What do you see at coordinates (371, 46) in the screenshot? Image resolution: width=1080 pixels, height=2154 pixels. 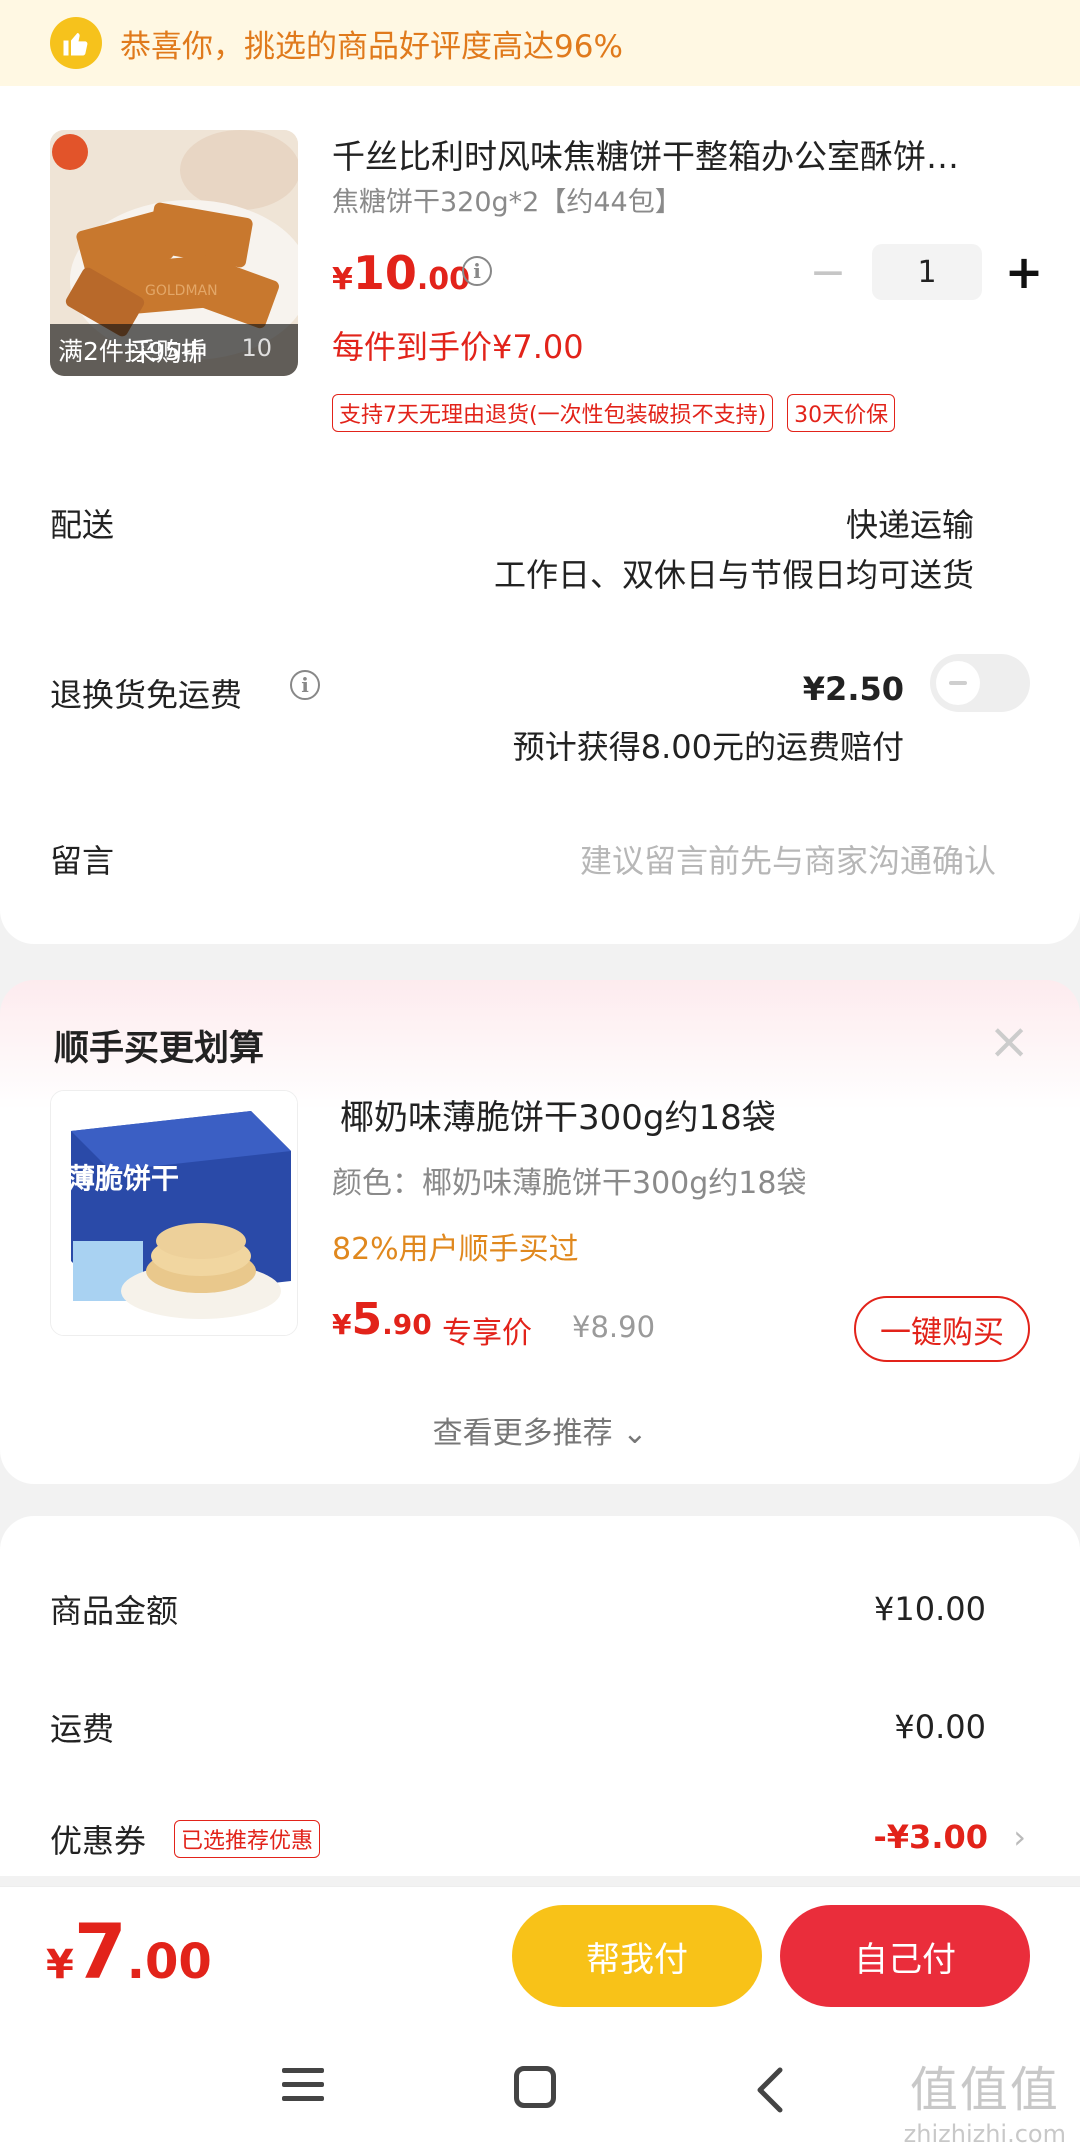 I see `banner-text: 恭喜你，挑选的商品好评度高达96%` at bounding box center [371, 46].